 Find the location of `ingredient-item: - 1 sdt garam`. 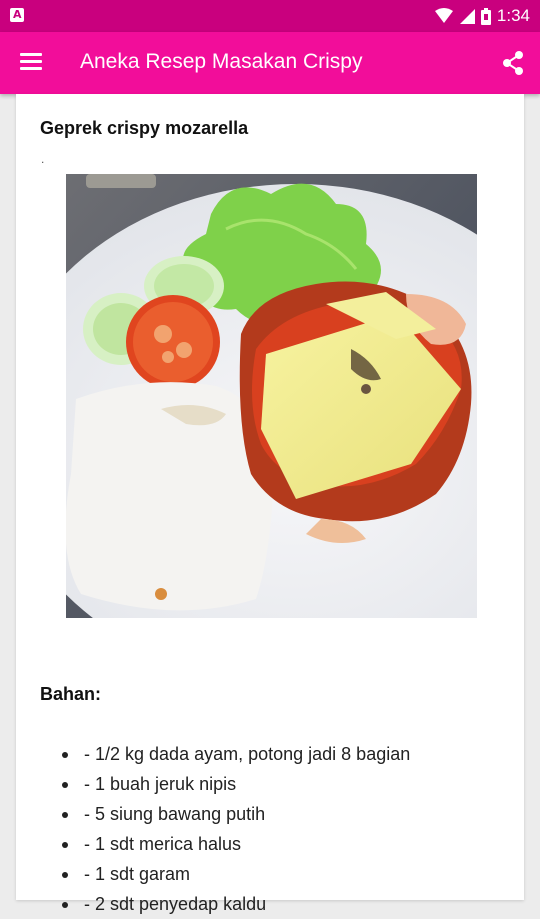

ingredient-item: - 1 sdt garam is located at coordinates (236, 874).